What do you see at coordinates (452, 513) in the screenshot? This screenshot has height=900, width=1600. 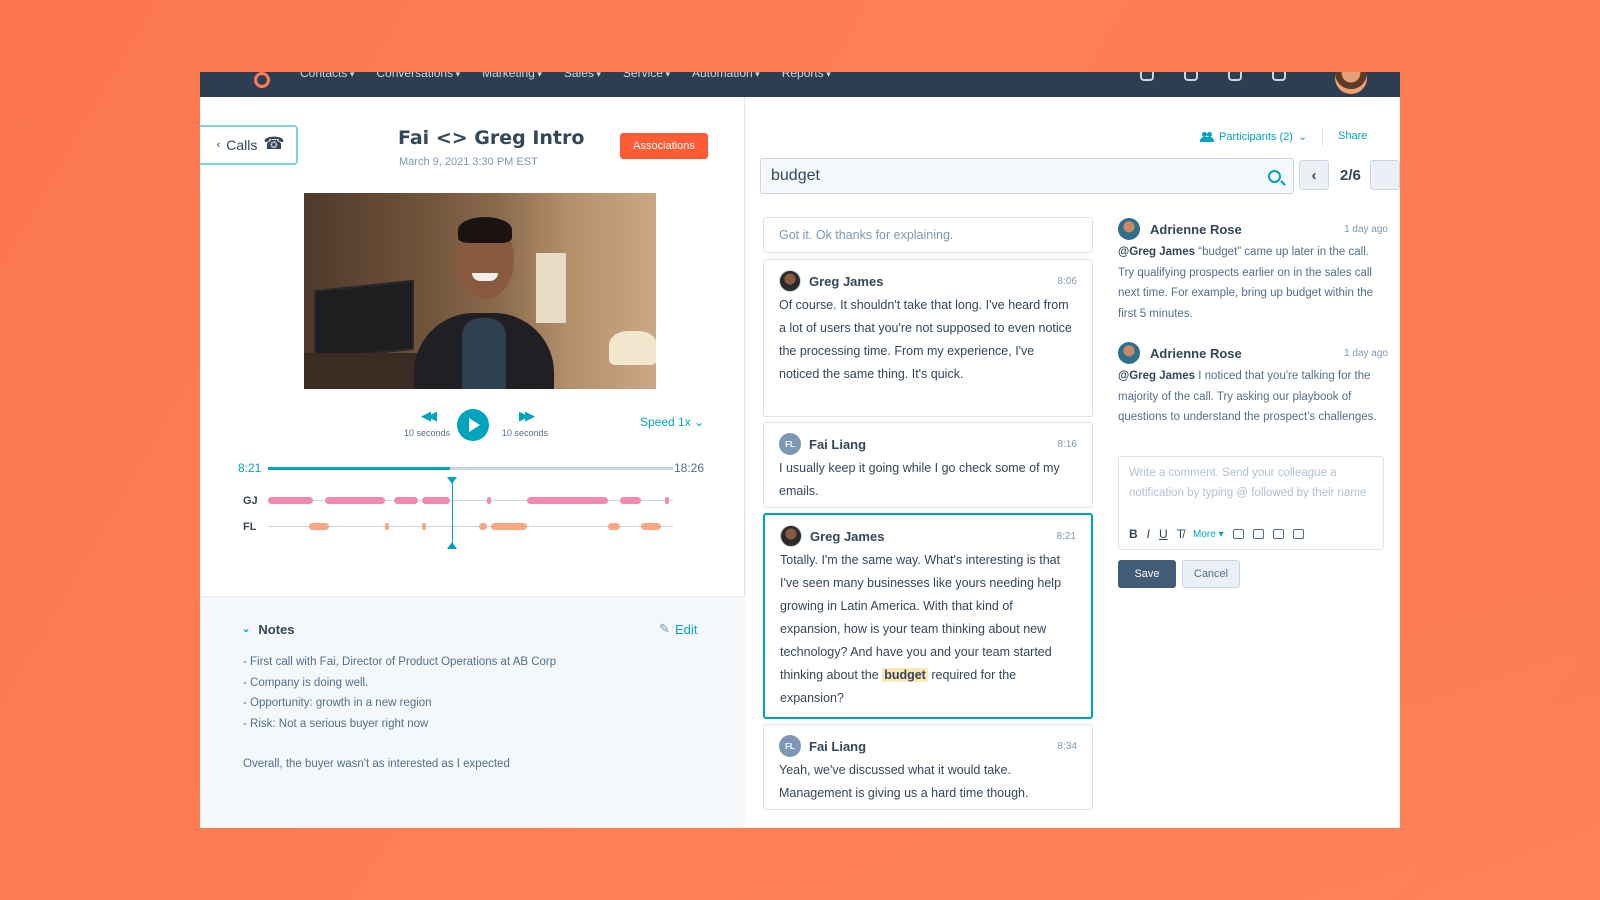 I see `playhead` at bounding box center [452, 513].